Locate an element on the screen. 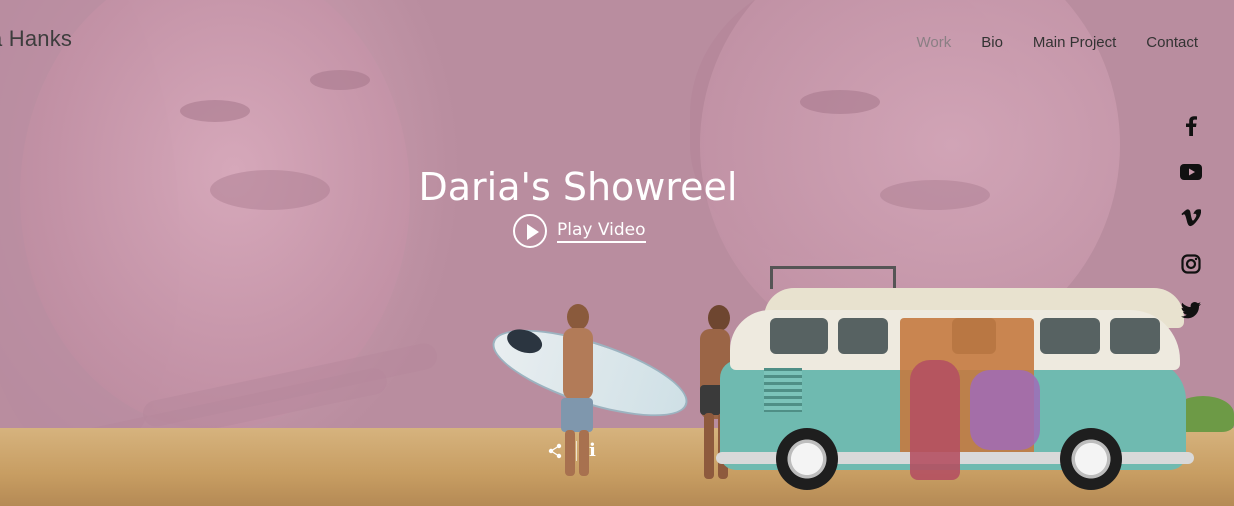 This screenshot has width=1234, height=506. info-icon: i is located at coordinates (592, 450).